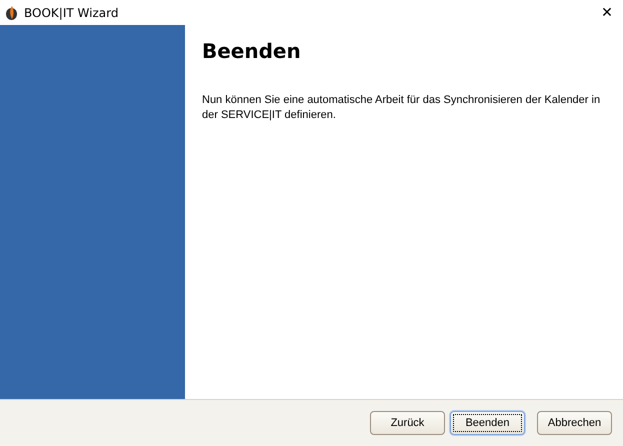 The image size is (623, 446). What do you see at coordinates (72, 13) in the screenshot?
I see `window-title: BOOK|IT Wizard` at bounding box center [72, 13].